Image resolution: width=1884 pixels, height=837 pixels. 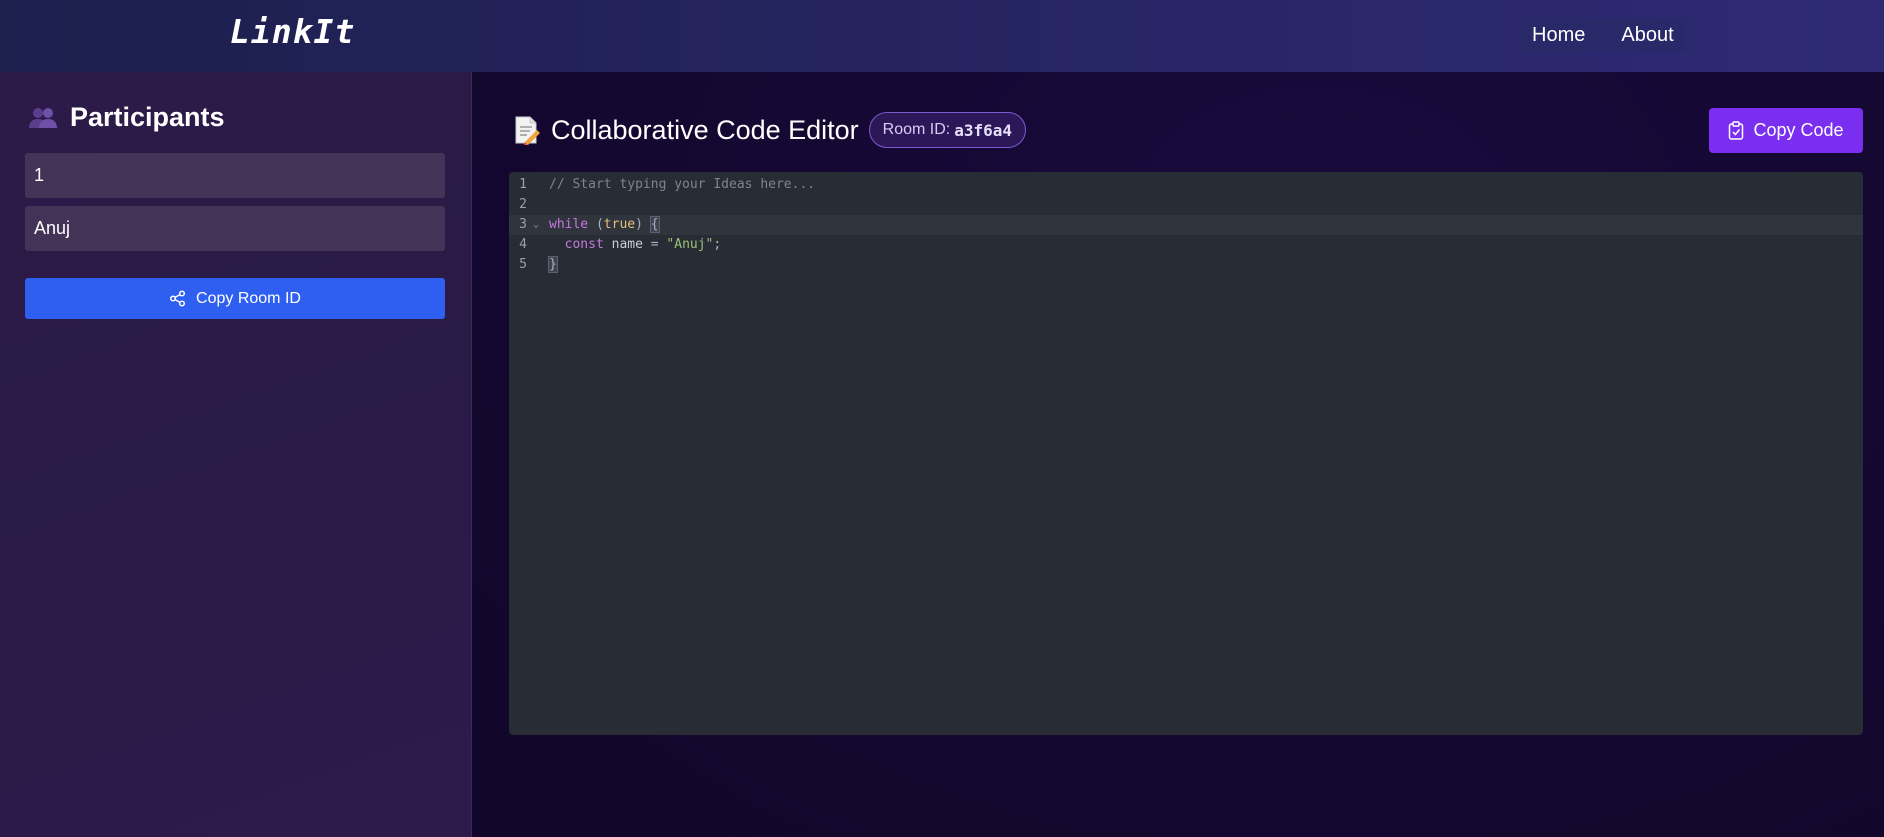 What do you see at coordinates (147, 117) in the screenshot?
I see `participants-title: Participants` at bounding box center [147, 117].